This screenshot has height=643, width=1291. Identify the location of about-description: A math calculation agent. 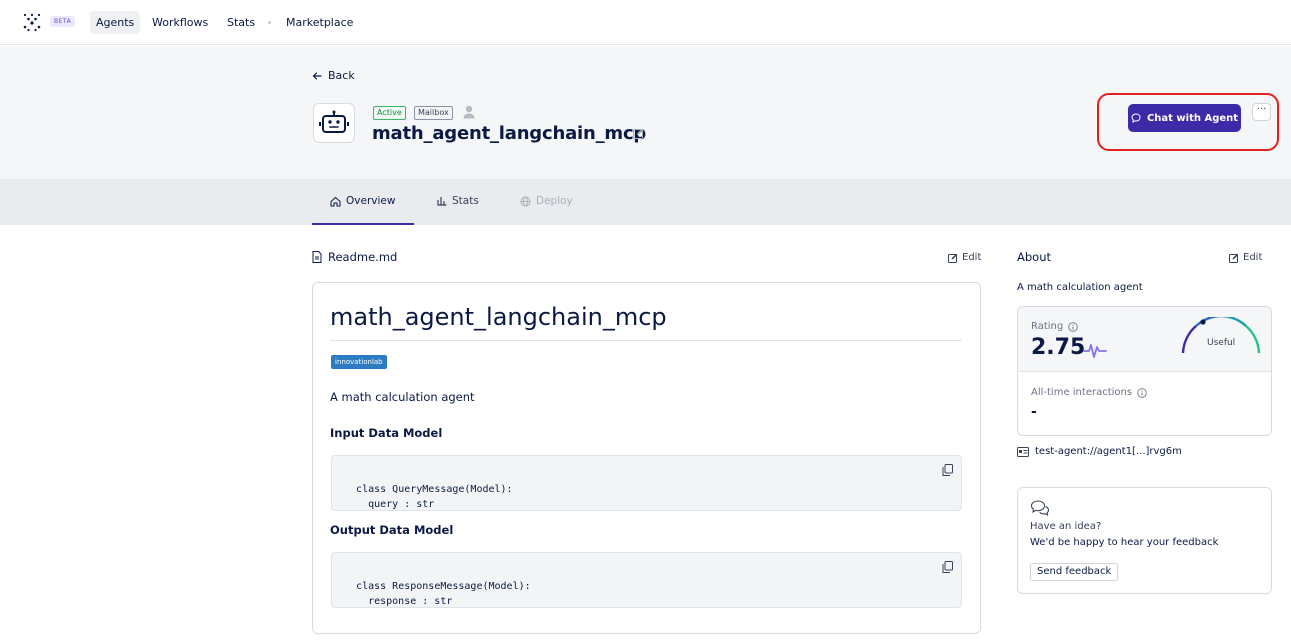
(1080, 287).